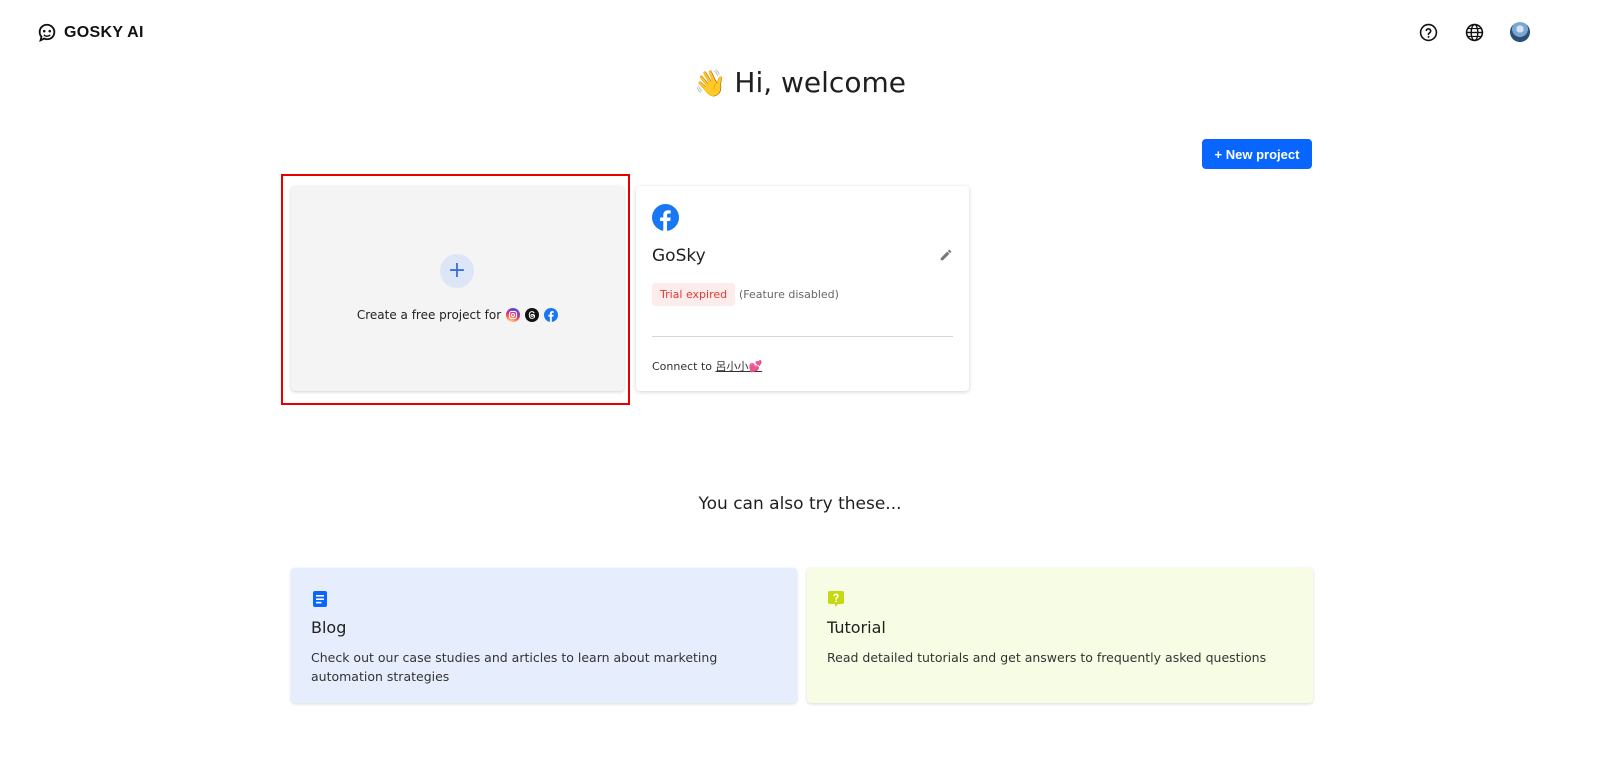  Describe the element at coordinates (789, 294) in the screenshot. I see `status-note: (Feature disabled)` at that location.